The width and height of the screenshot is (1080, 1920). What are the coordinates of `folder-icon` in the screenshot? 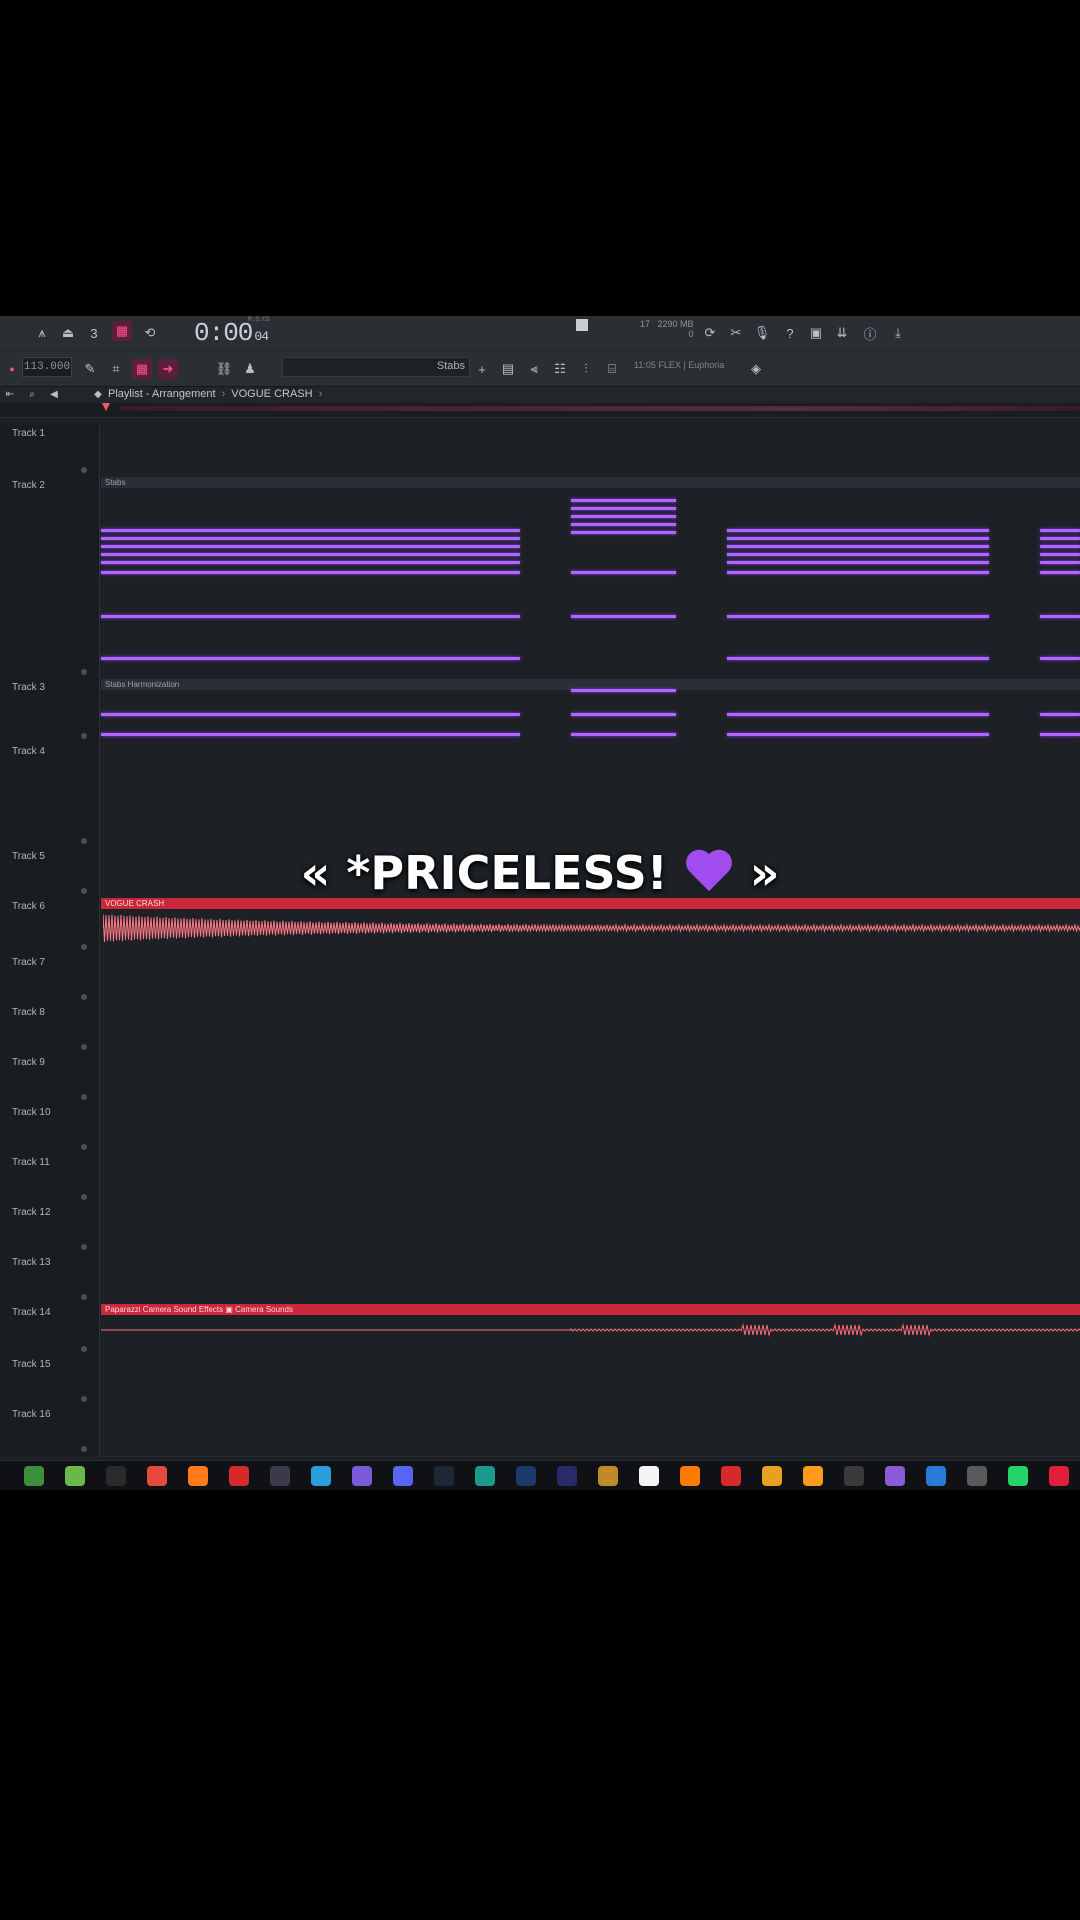 It's located at (813, 1476).